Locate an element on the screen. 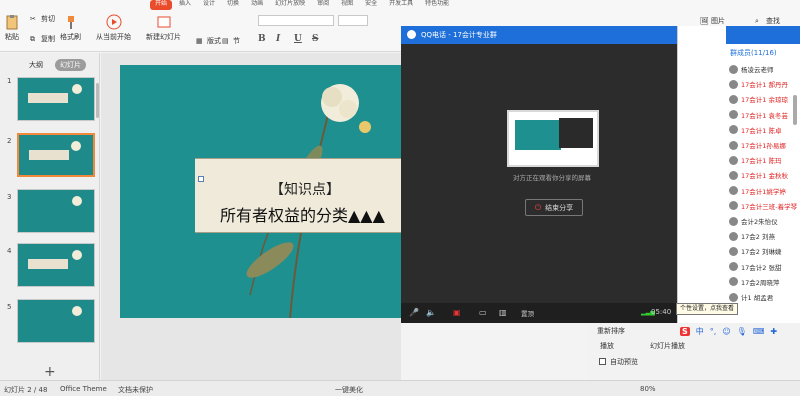 Image resolution: width=800 pixels, height=396 pixels. new-slide-button: 新建幻灯片 is located at coordinates (163, 28).